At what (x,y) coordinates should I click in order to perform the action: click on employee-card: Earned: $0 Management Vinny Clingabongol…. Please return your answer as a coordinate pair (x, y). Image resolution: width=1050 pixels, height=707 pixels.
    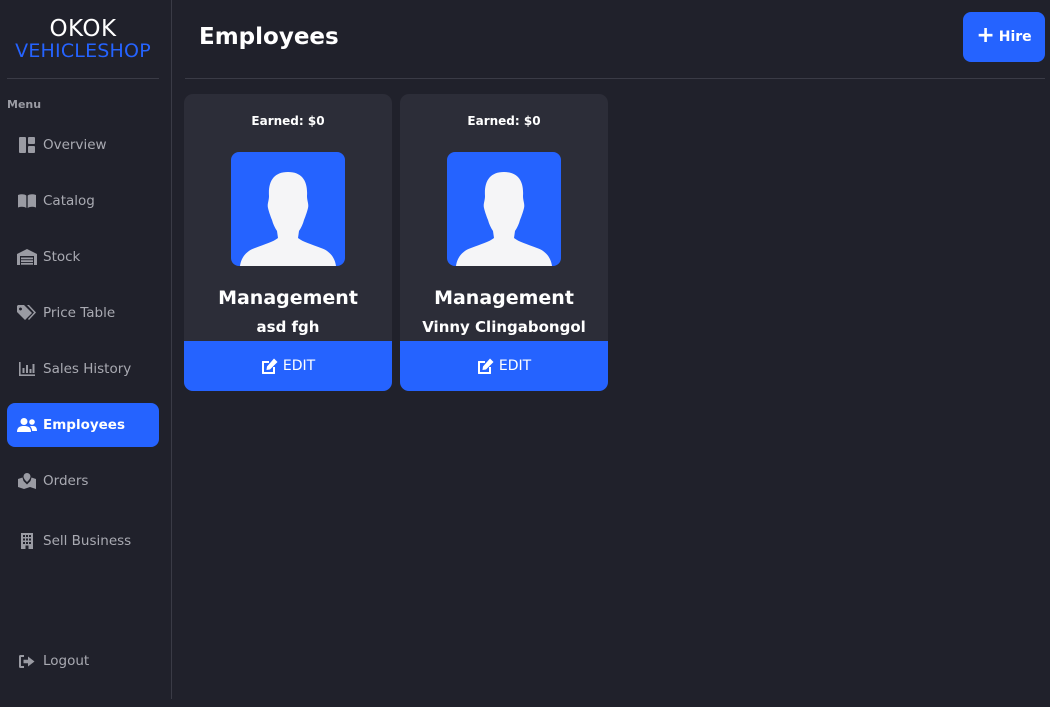
    Looking at the image, I should click on (504, 242).